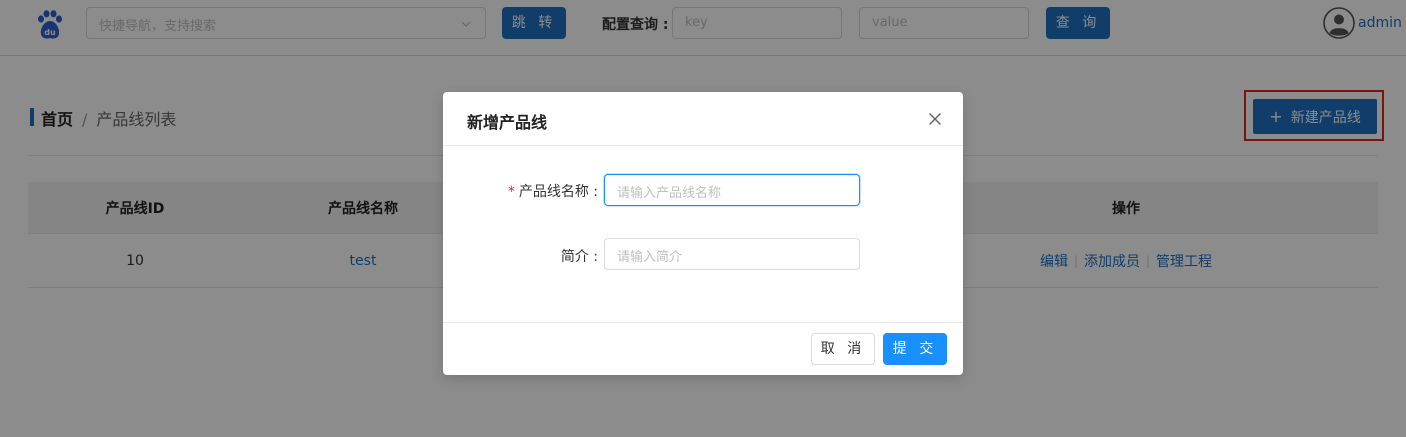  I want to click on product-line-name-label: * 产品线名称 :, so click(553, 191).